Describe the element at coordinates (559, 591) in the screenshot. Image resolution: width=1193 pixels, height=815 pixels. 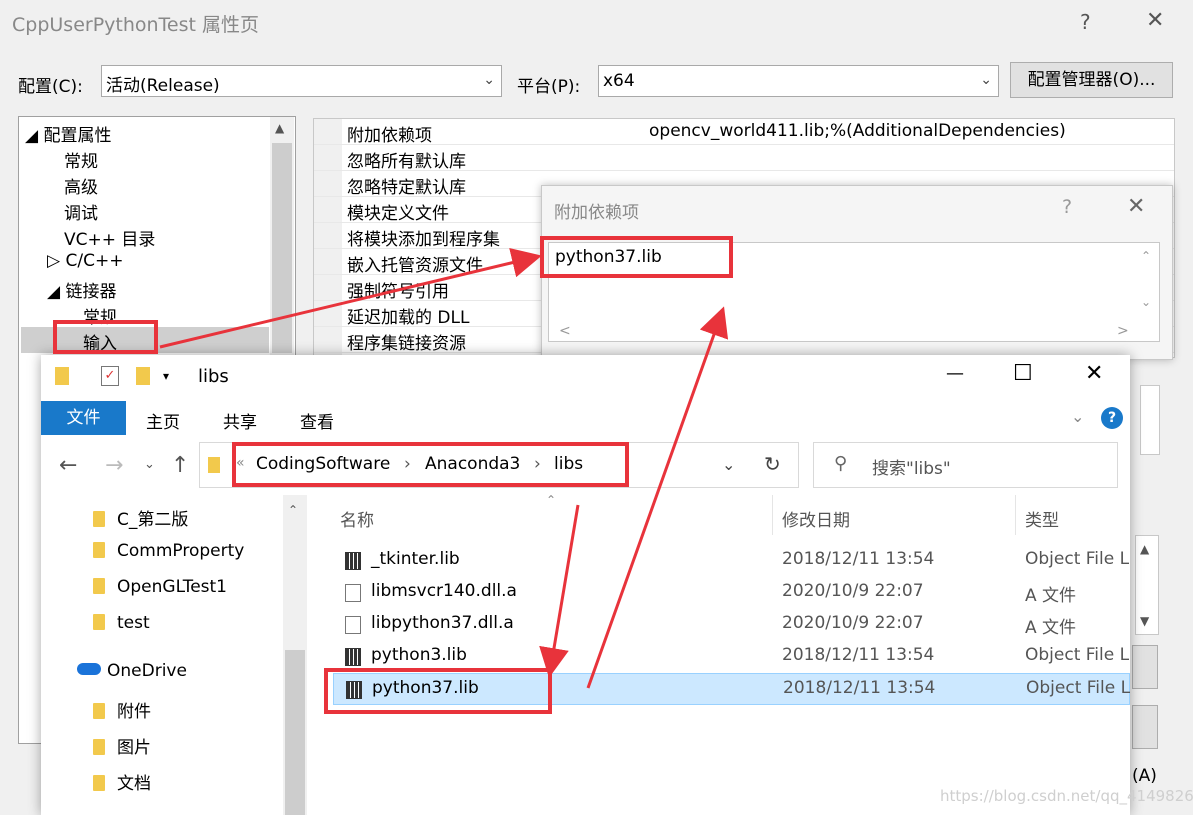
I see `arrow-to-file` at that location.